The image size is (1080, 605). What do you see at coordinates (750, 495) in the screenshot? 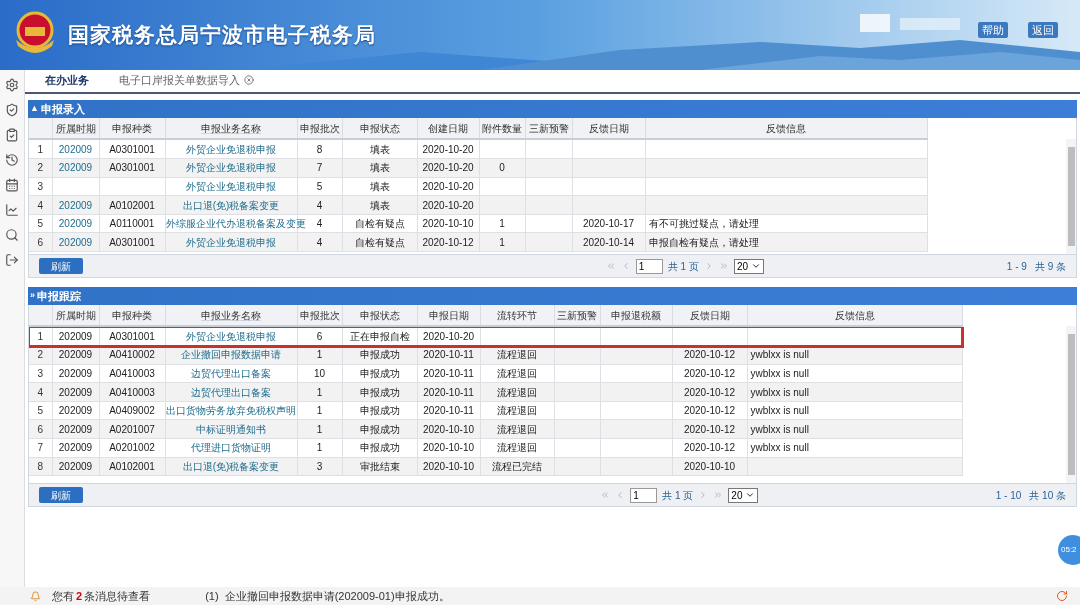
I see `caret-icon` at bounding box center [750, 495].